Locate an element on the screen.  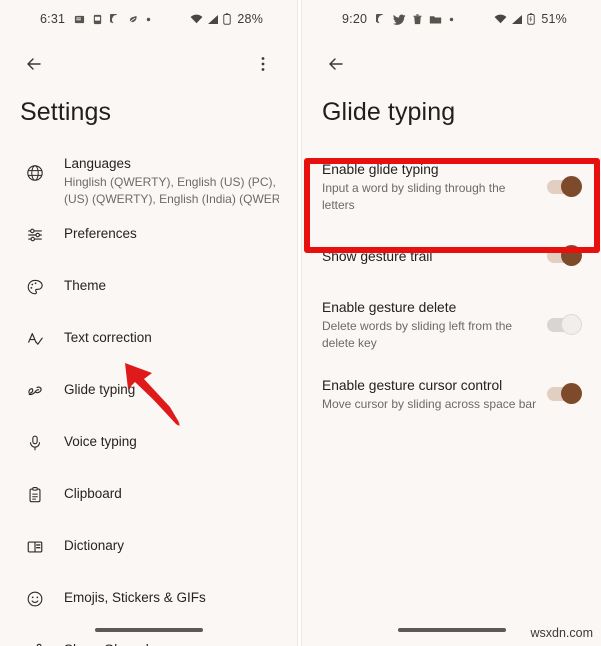
item-text: Text correction is located at coordinates (164, 338).